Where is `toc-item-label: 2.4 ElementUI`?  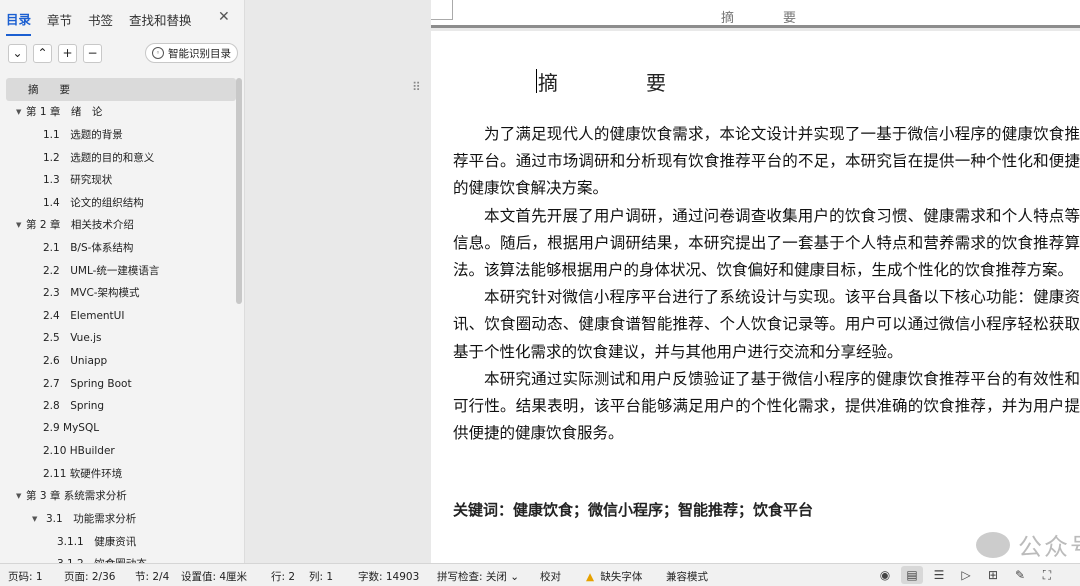
toc-item-label: 2.4 ElementUI is located at coordinates (84, 315).